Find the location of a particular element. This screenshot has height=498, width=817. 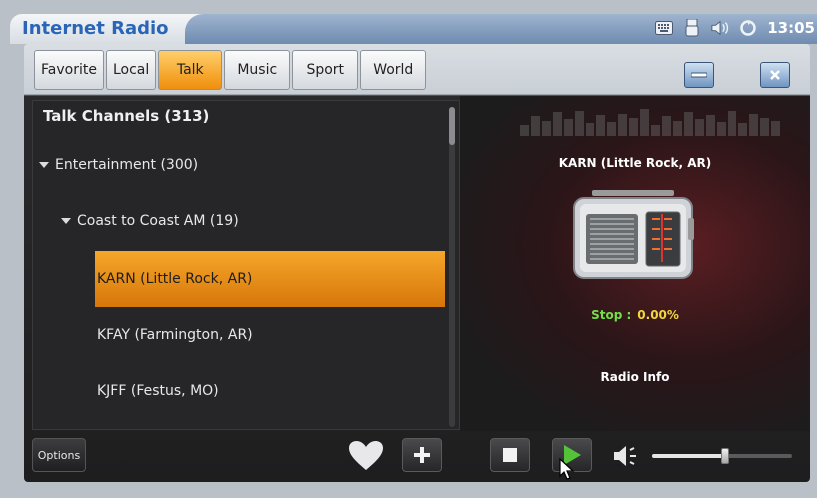

tab-world: World is located at coordinates (393, 70).